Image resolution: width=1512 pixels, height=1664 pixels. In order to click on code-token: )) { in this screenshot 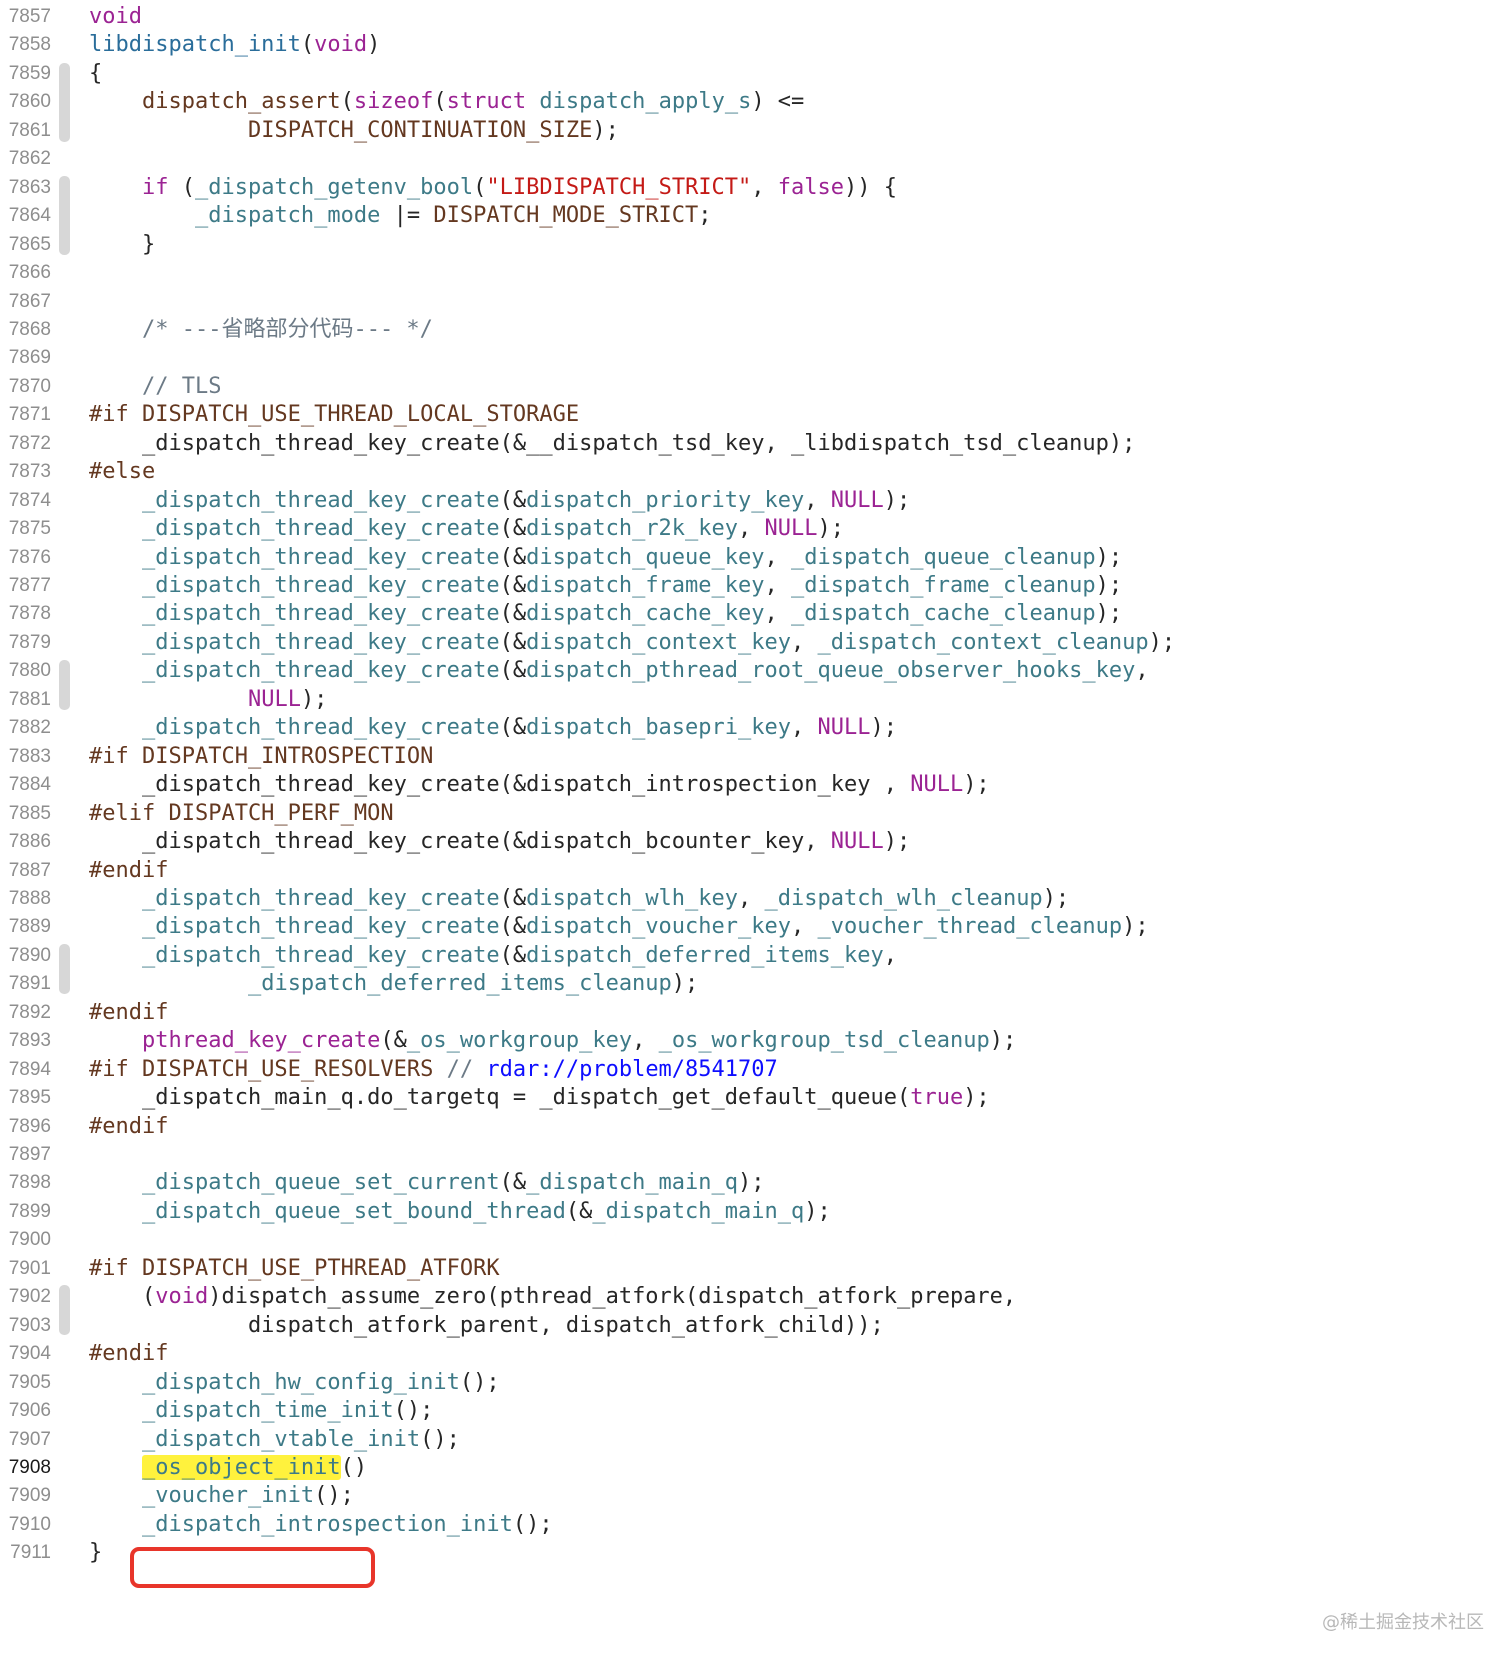, I will do `click(871, 187)`.